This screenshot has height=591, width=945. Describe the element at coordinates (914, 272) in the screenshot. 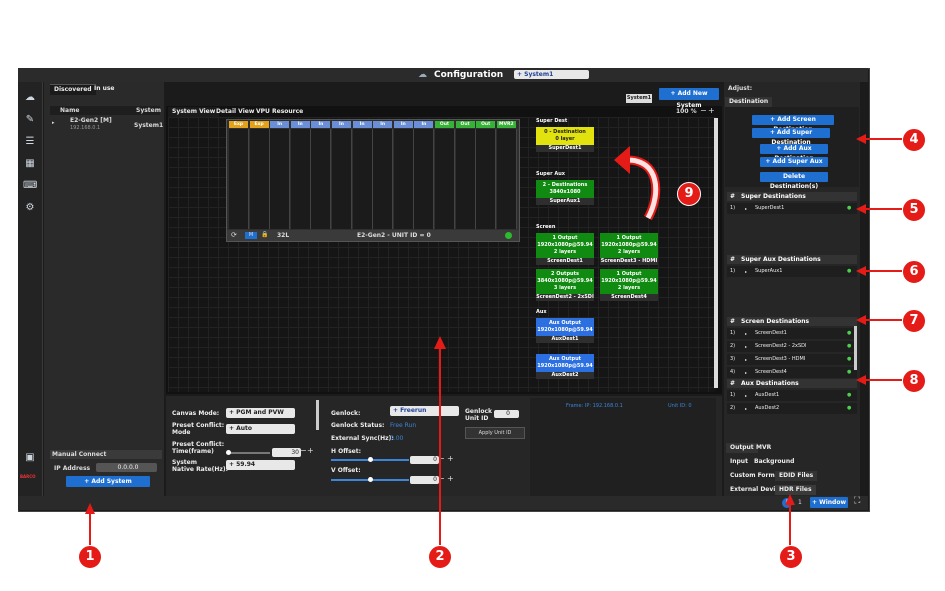

I see `callout-6: 6` at that location.